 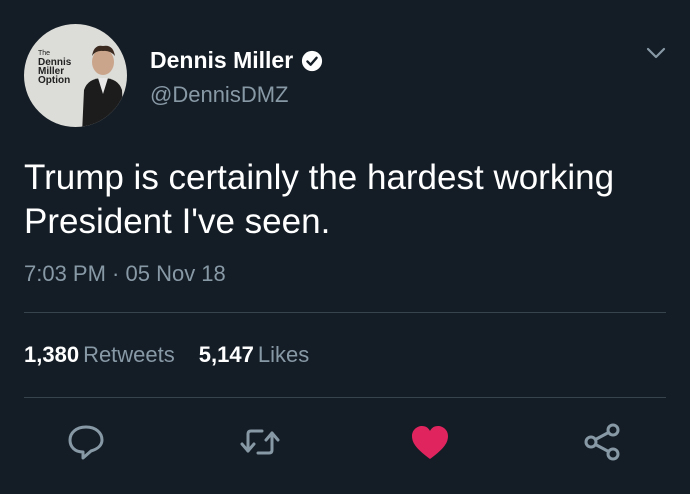 I want to click on avatar-logo: The Dennis Miller Option, so click(x=55, y=68).